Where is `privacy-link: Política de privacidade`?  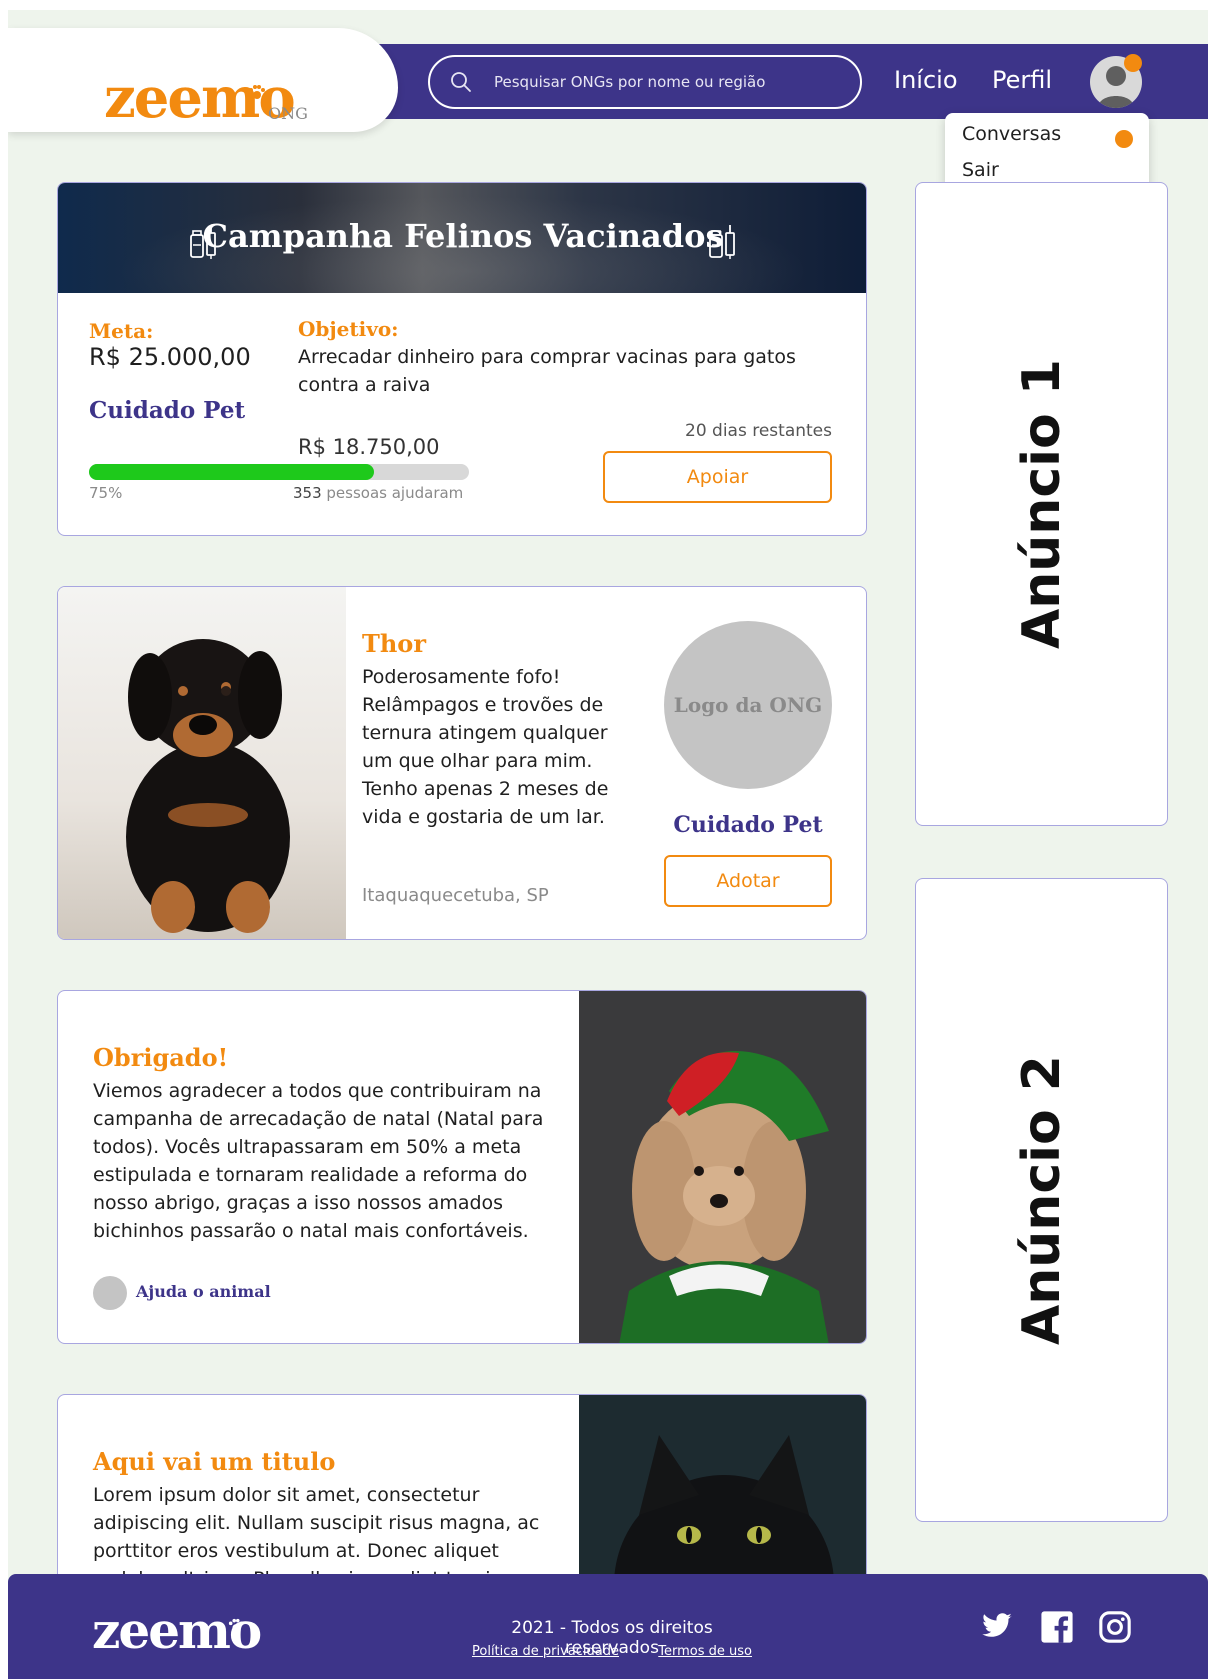
privacy-link: Política de privacidade is located at coordinates (545, 1651).